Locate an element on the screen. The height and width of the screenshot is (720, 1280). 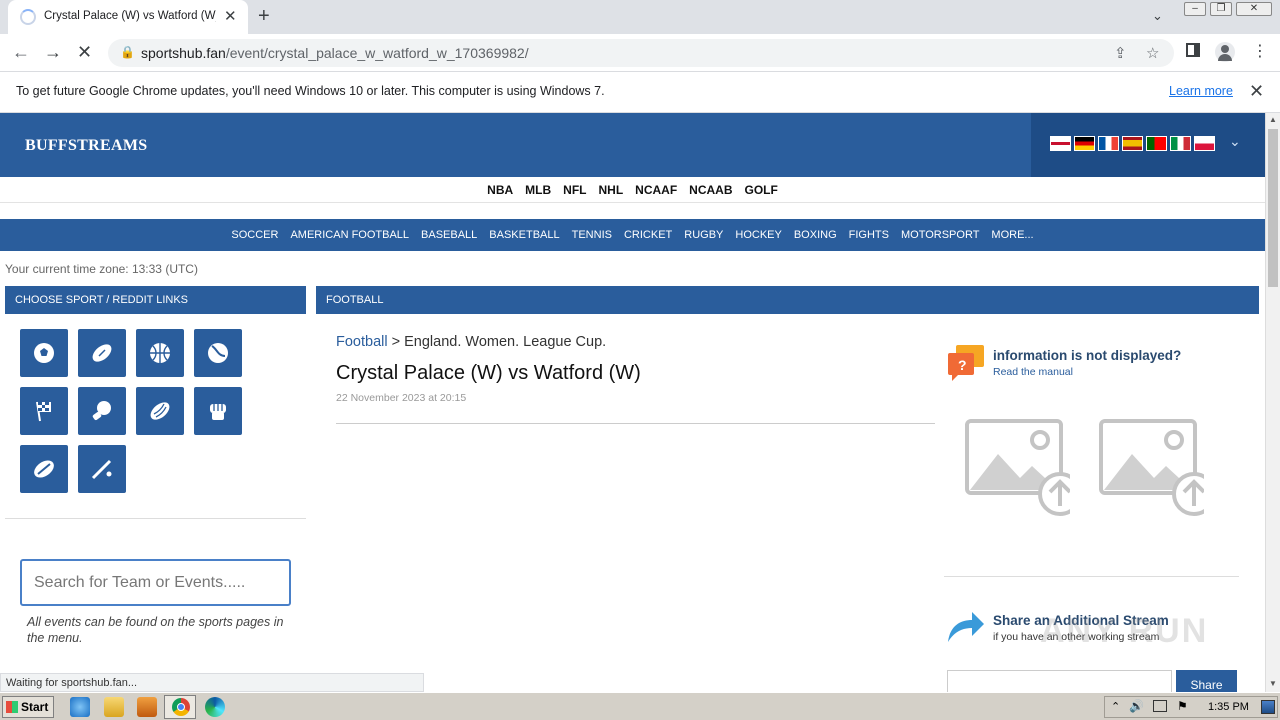
league-nba: NBA is located at coordinates (500, 190).